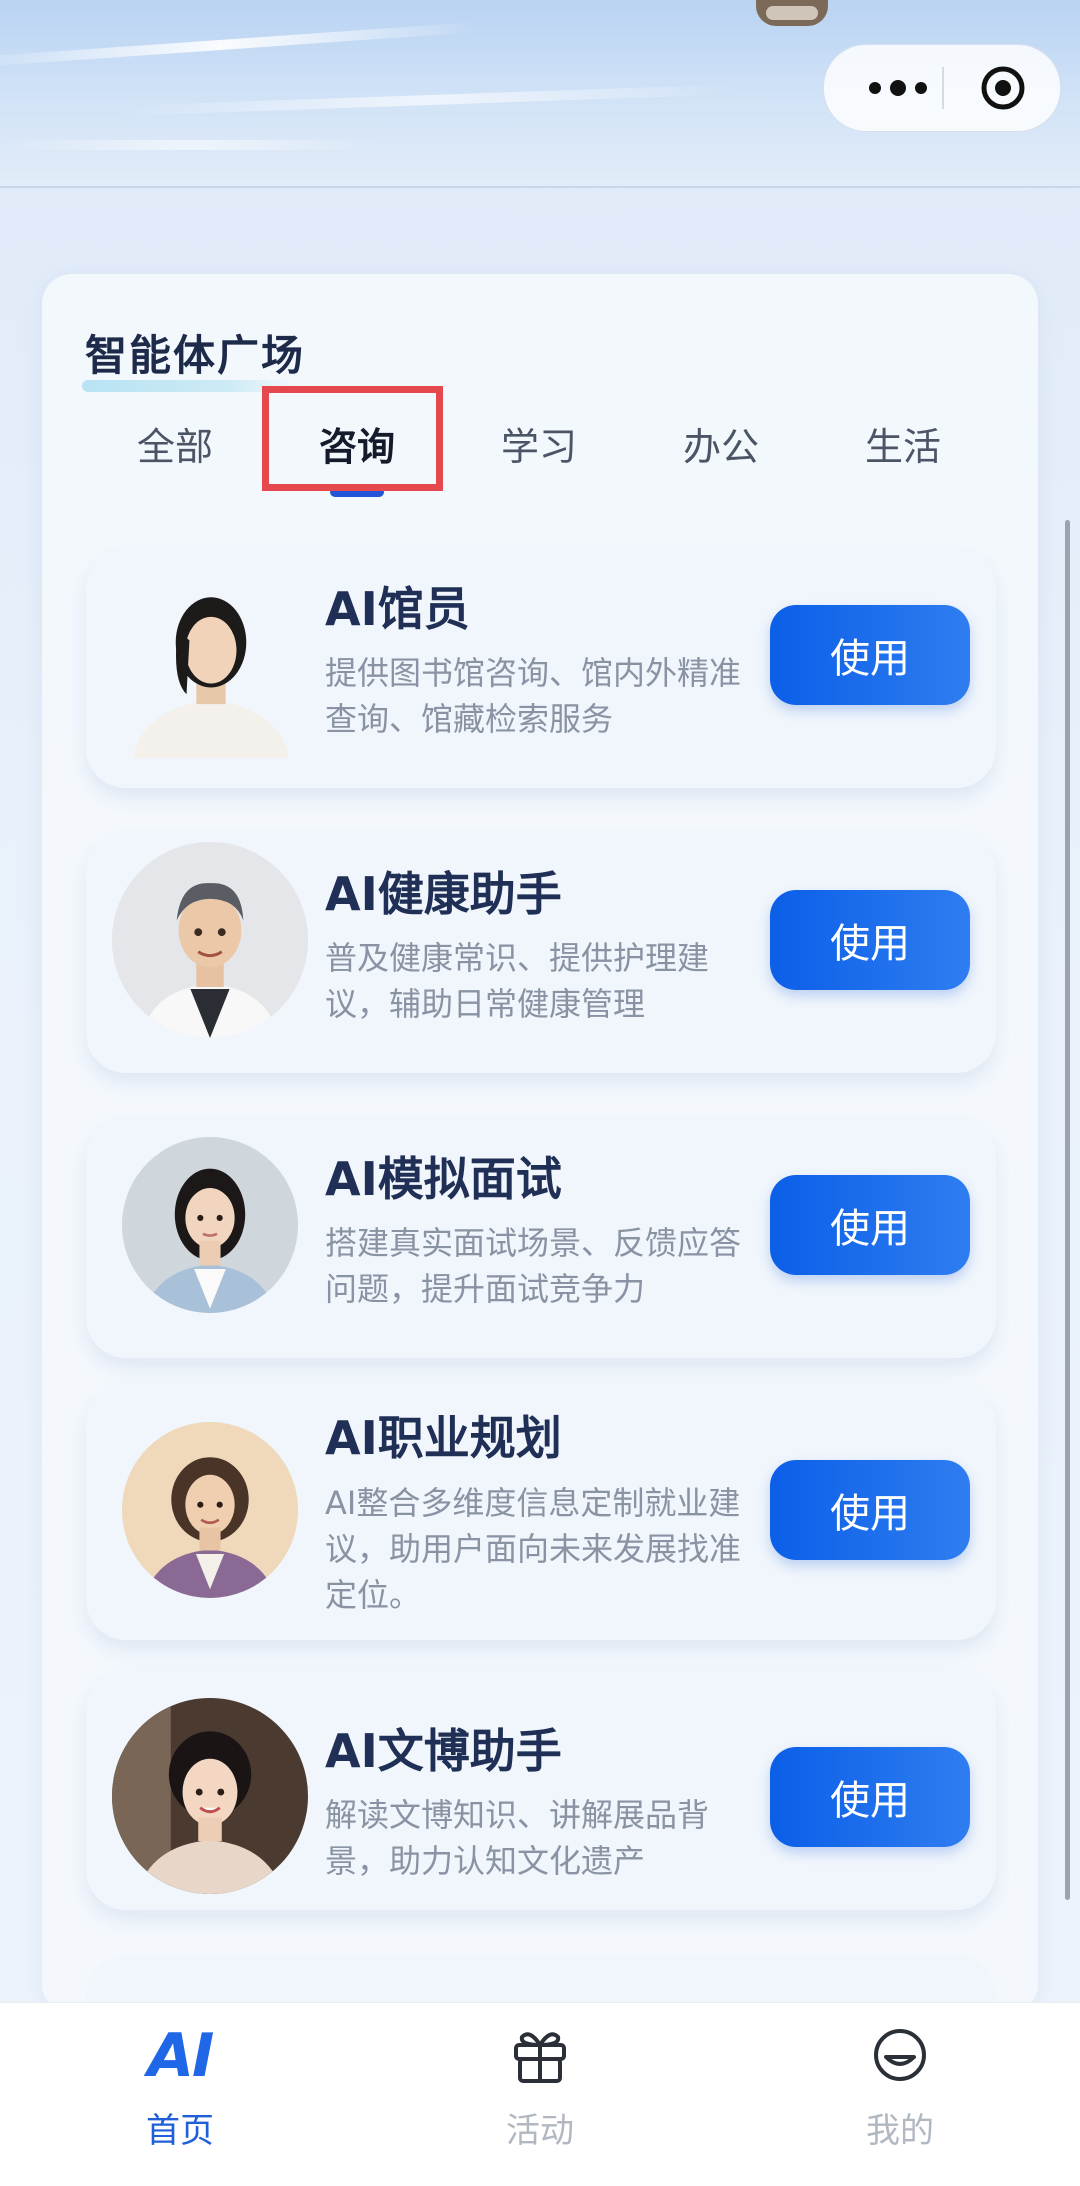  Describe the element at coordinates (900, 2055) in the screenshot. I see `smile-face-icon` at that location.